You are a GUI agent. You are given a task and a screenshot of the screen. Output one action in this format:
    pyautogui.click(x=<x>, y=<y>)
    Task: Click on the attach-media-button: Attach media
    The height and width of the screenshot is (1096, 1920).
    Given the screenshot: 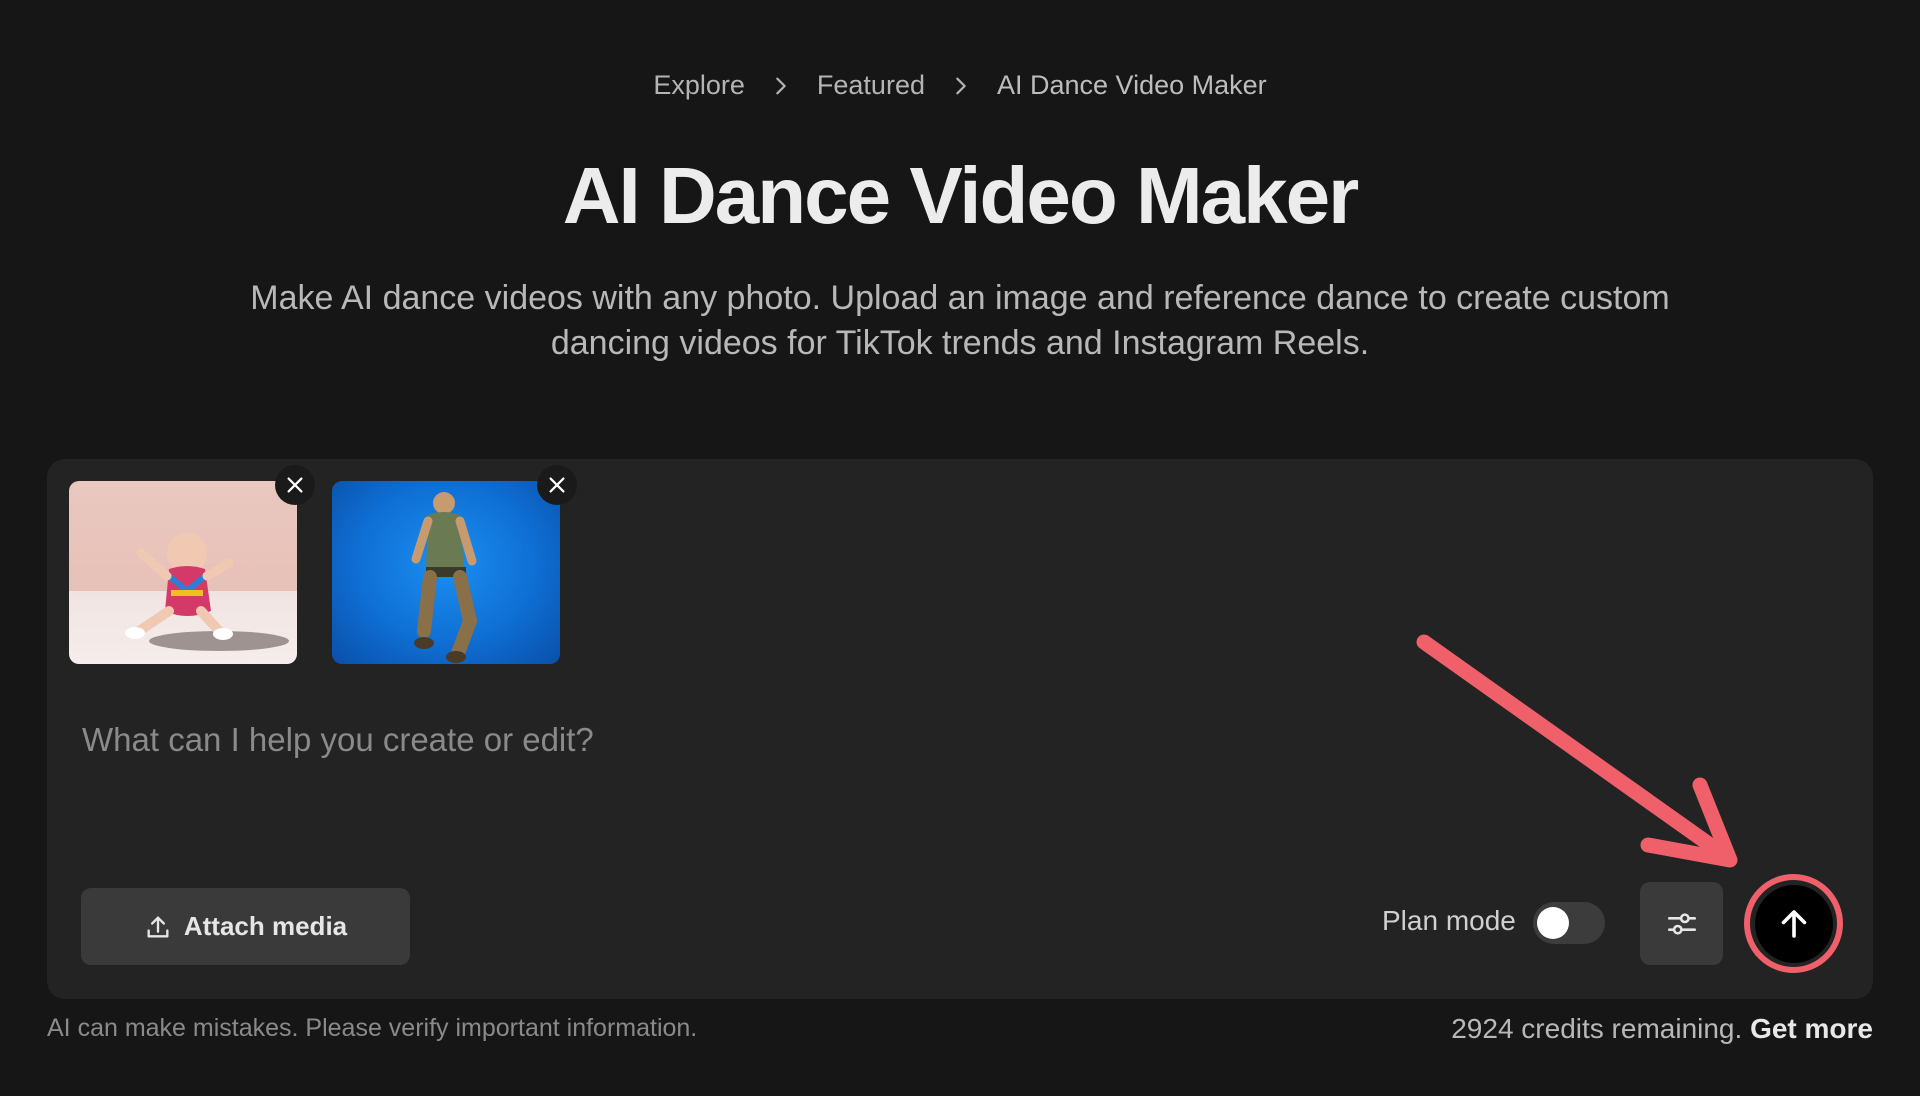 What is the action you would take?
    pyautogui.click(x=245, y=926)
    